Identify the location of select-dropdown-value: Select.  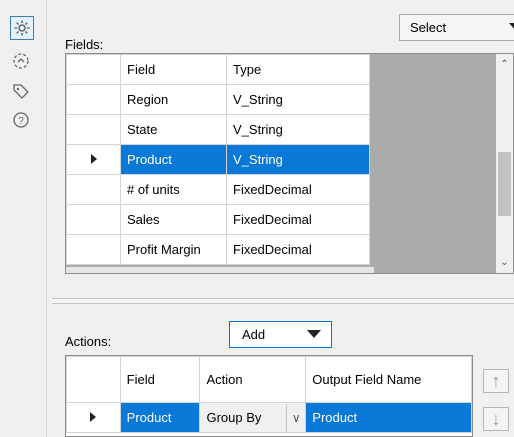
(428, 27).